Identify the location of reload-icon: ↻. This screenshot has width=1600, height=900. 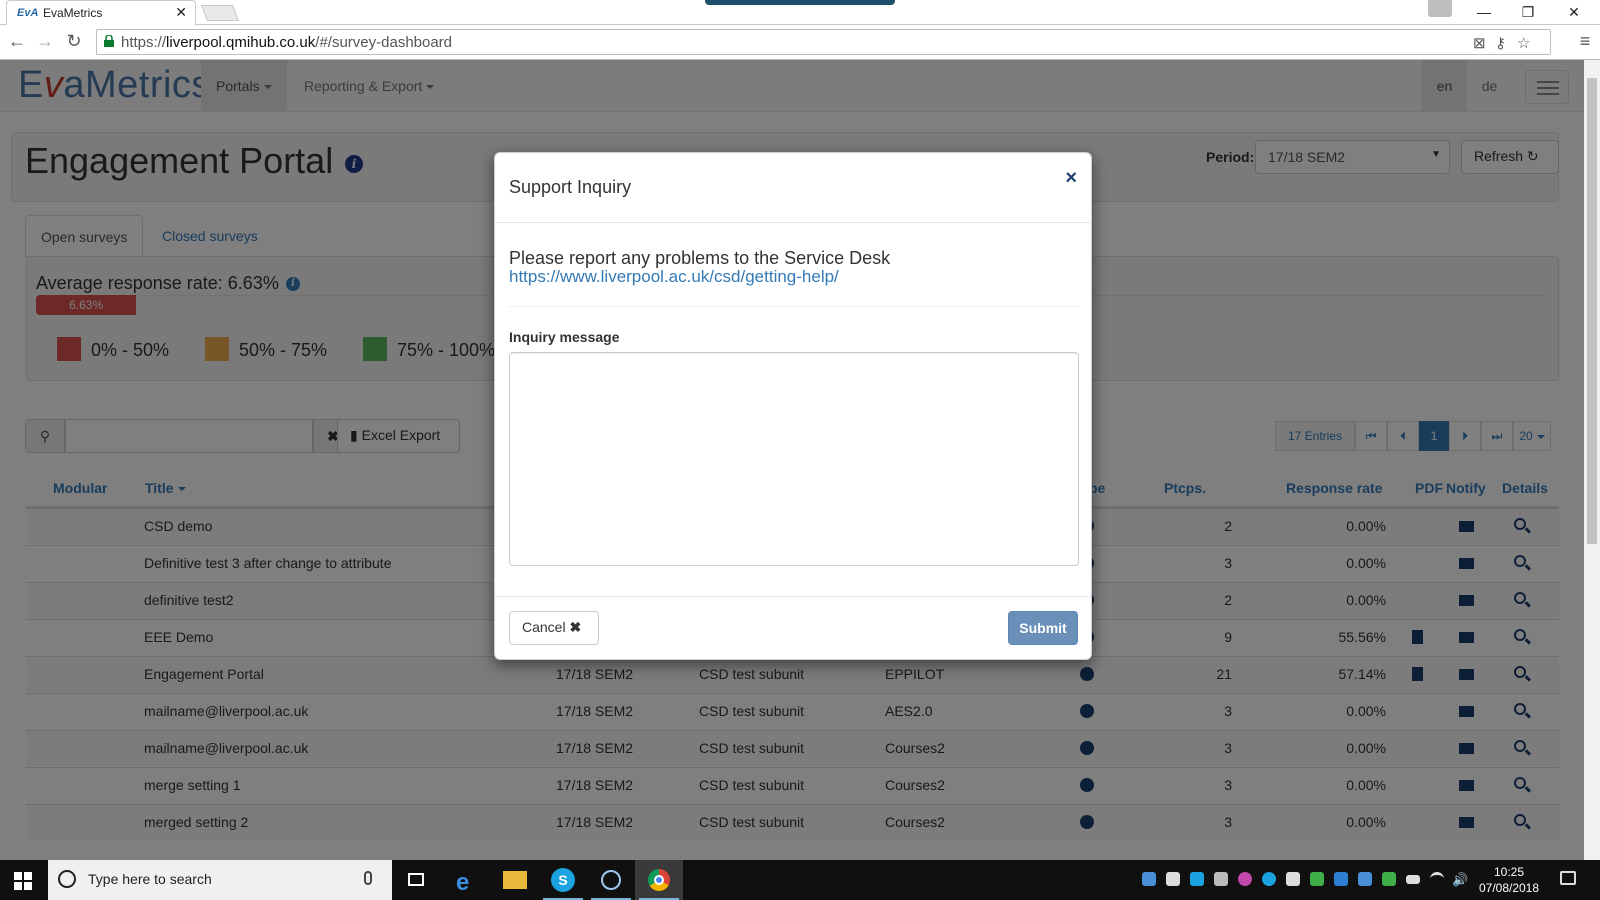
(74, 41).